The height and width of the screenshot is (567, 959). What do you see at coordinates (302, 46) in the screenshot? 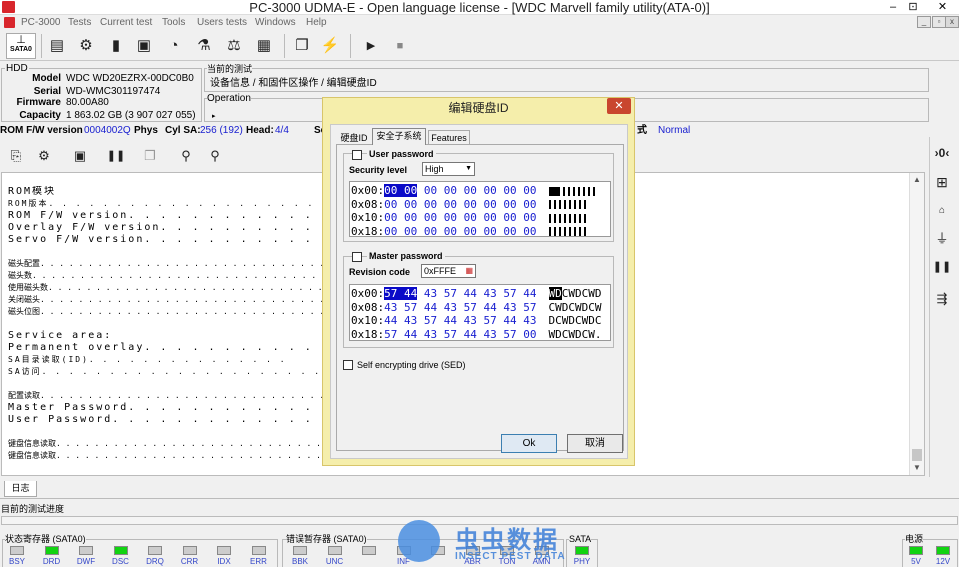
I see `copy-icon: ❐` at bounding box center [302, 46].